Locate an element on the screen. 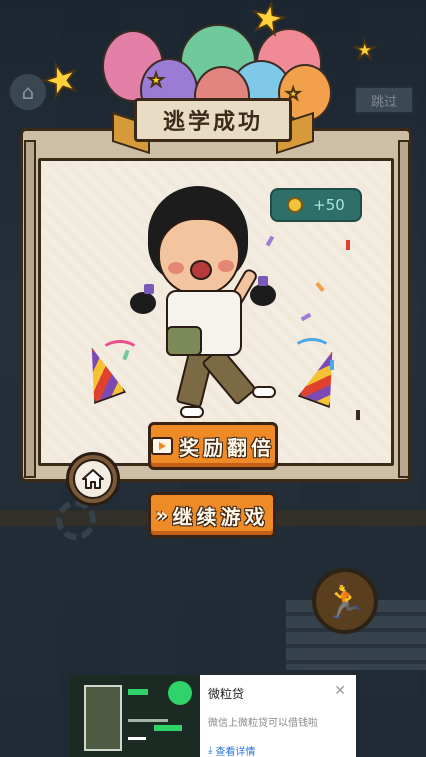  student-character is located at coordinates (215, 300).